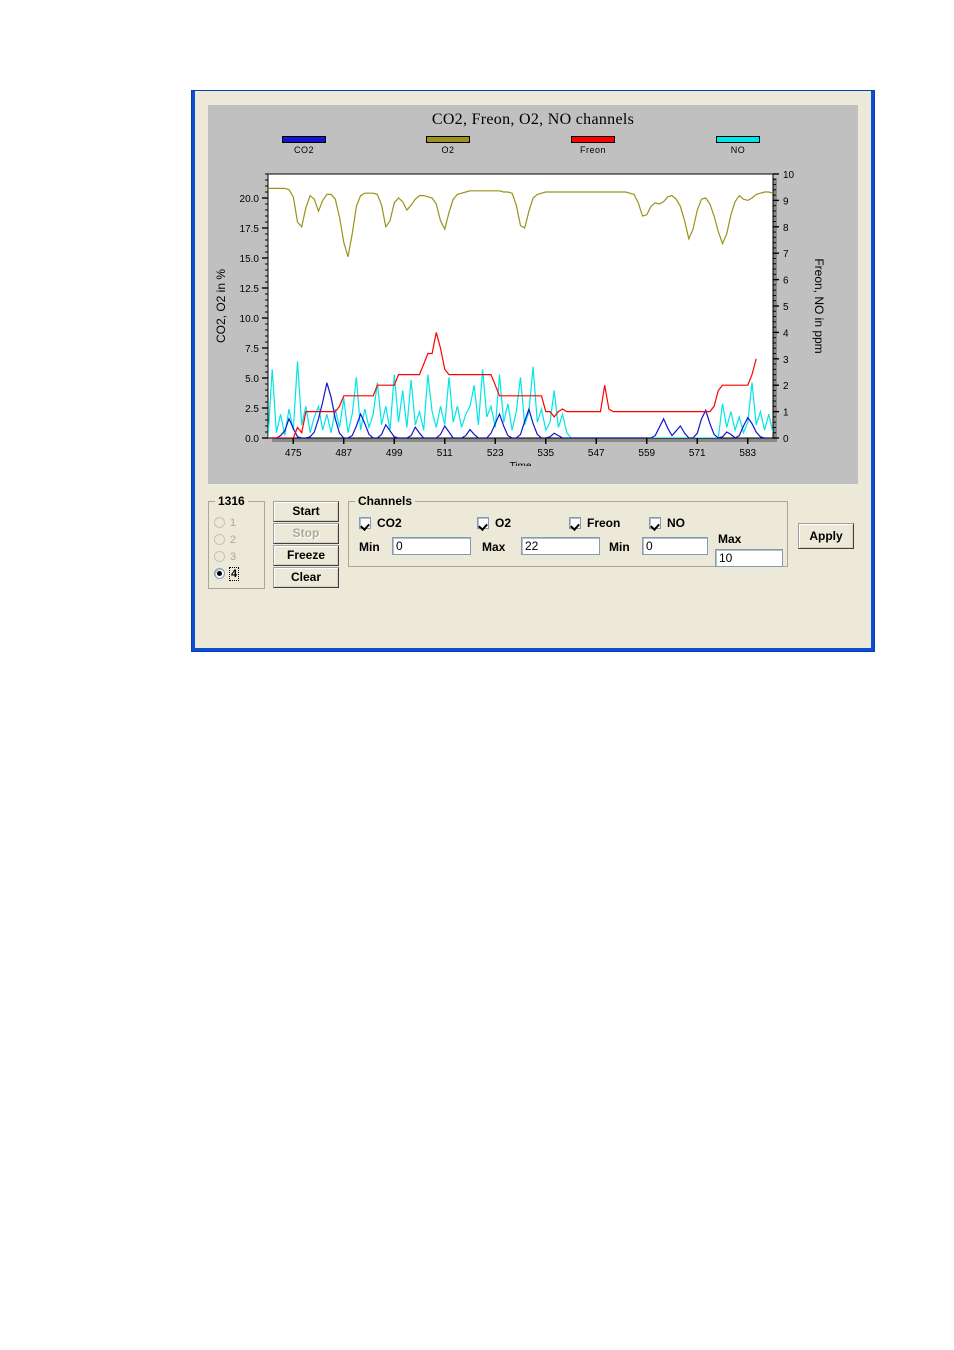 The image size is (954, 1350). I want to click on max-input-right: 10, so click(749, 558).